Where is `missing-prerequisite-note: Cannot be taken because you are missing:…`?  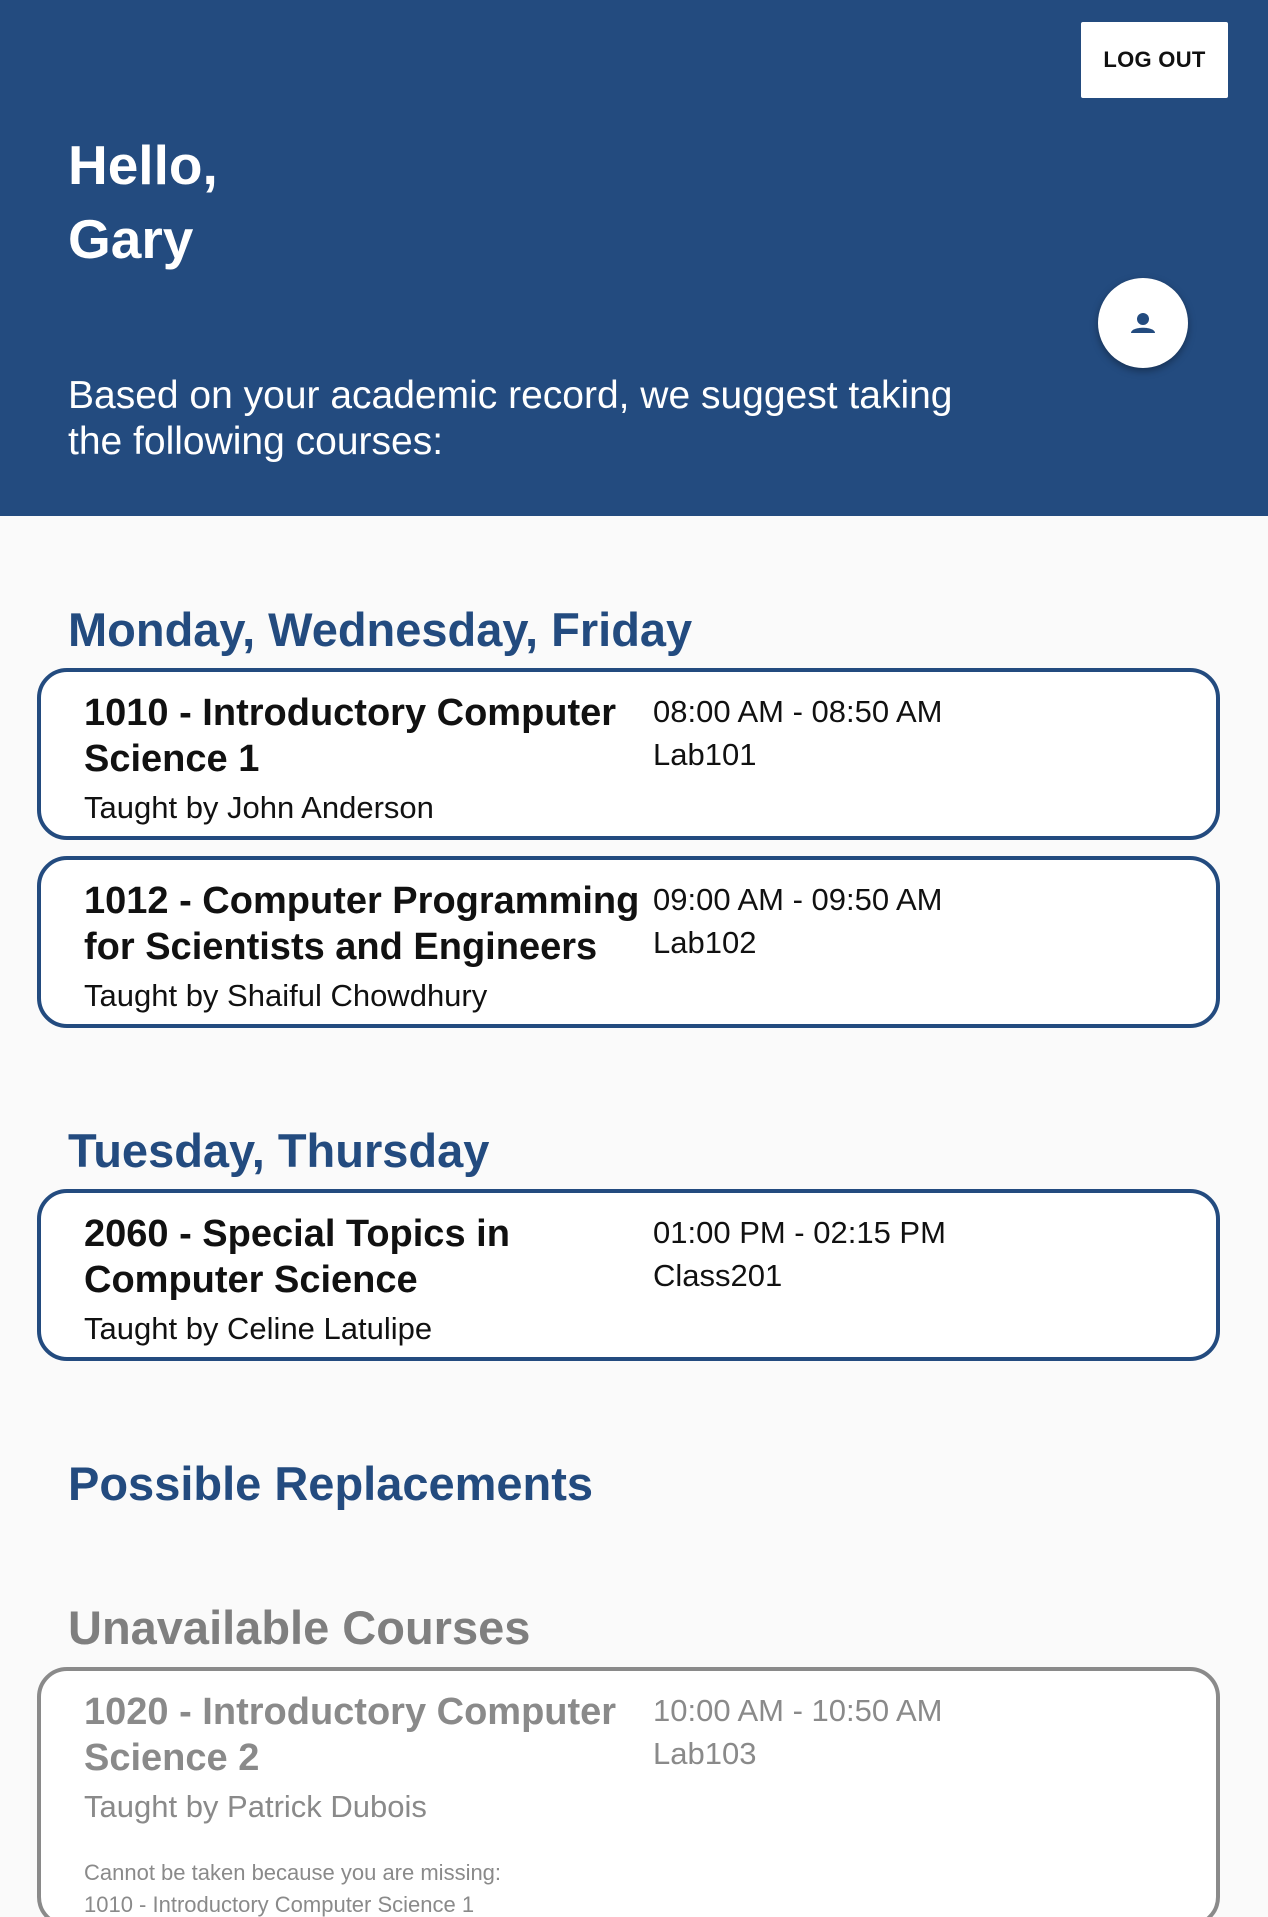
missing-prerequisite-note: Cannot be taken because you are missing:… is located at coordinates (292, 1887).